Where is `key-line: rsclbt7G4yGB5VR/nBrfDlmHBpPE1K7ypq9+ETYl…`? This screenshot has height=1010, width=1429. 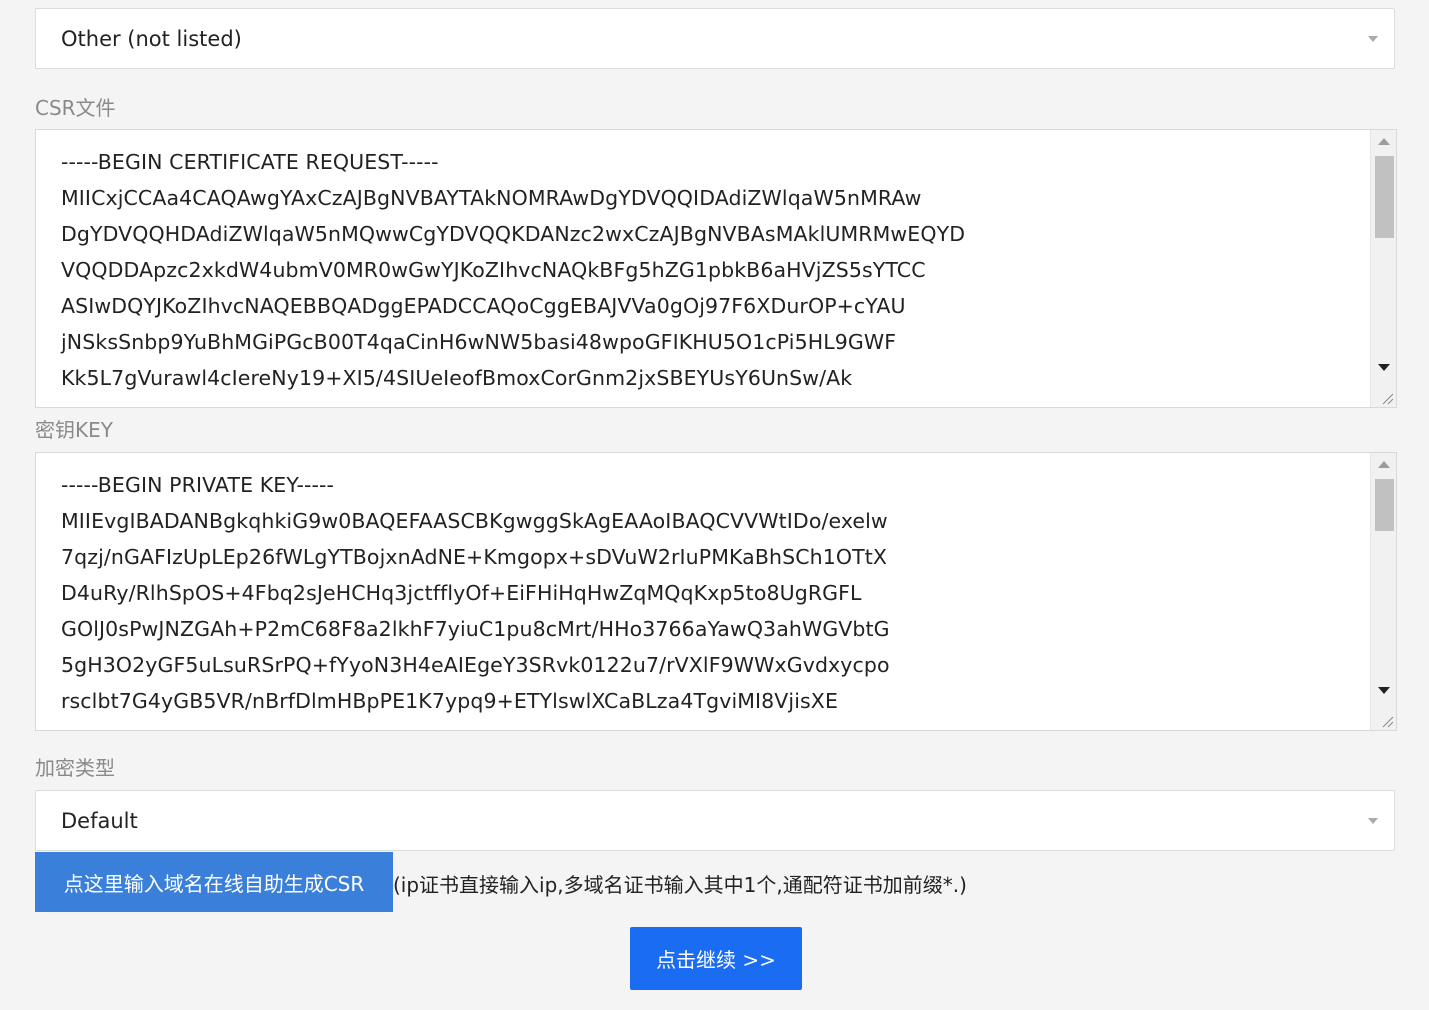 key-line: rsclbt7G4yGB5VR/nBrfDlmHBpPE1K7ypq9+ETYl… is located at coordinates (450, 701).